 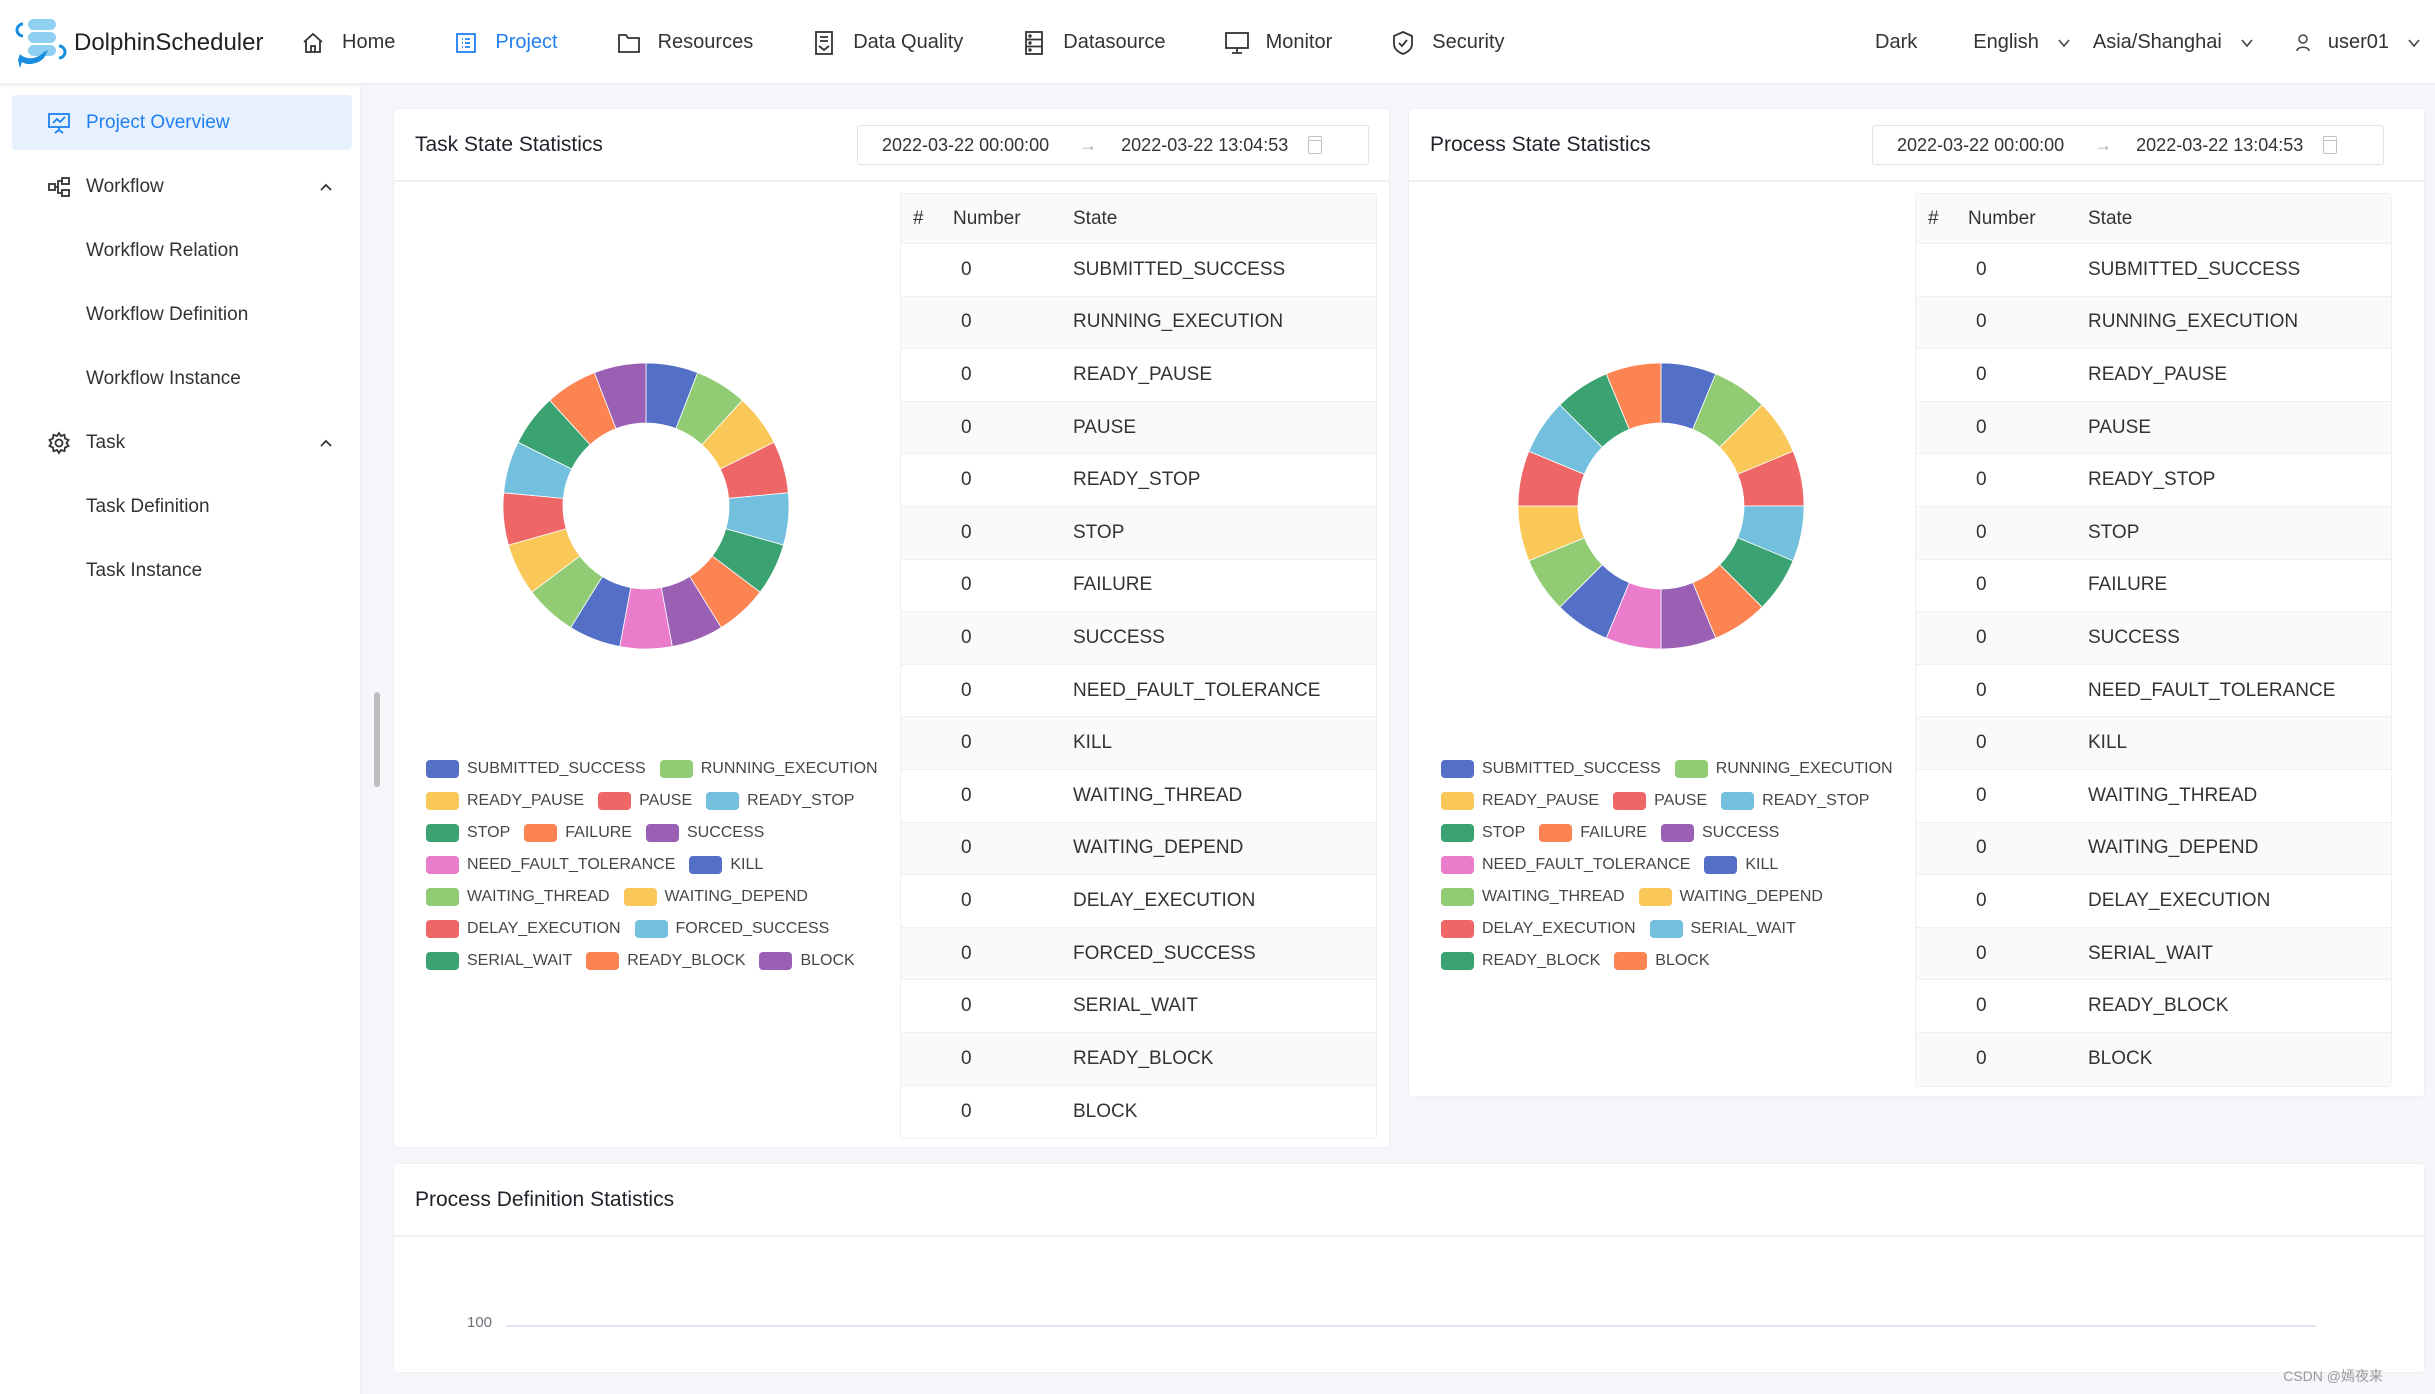 What do you see at coordinates (377, 739) in the screenshot?
I see `sidebar-collapse-handle` at bounding box center [377, 739].